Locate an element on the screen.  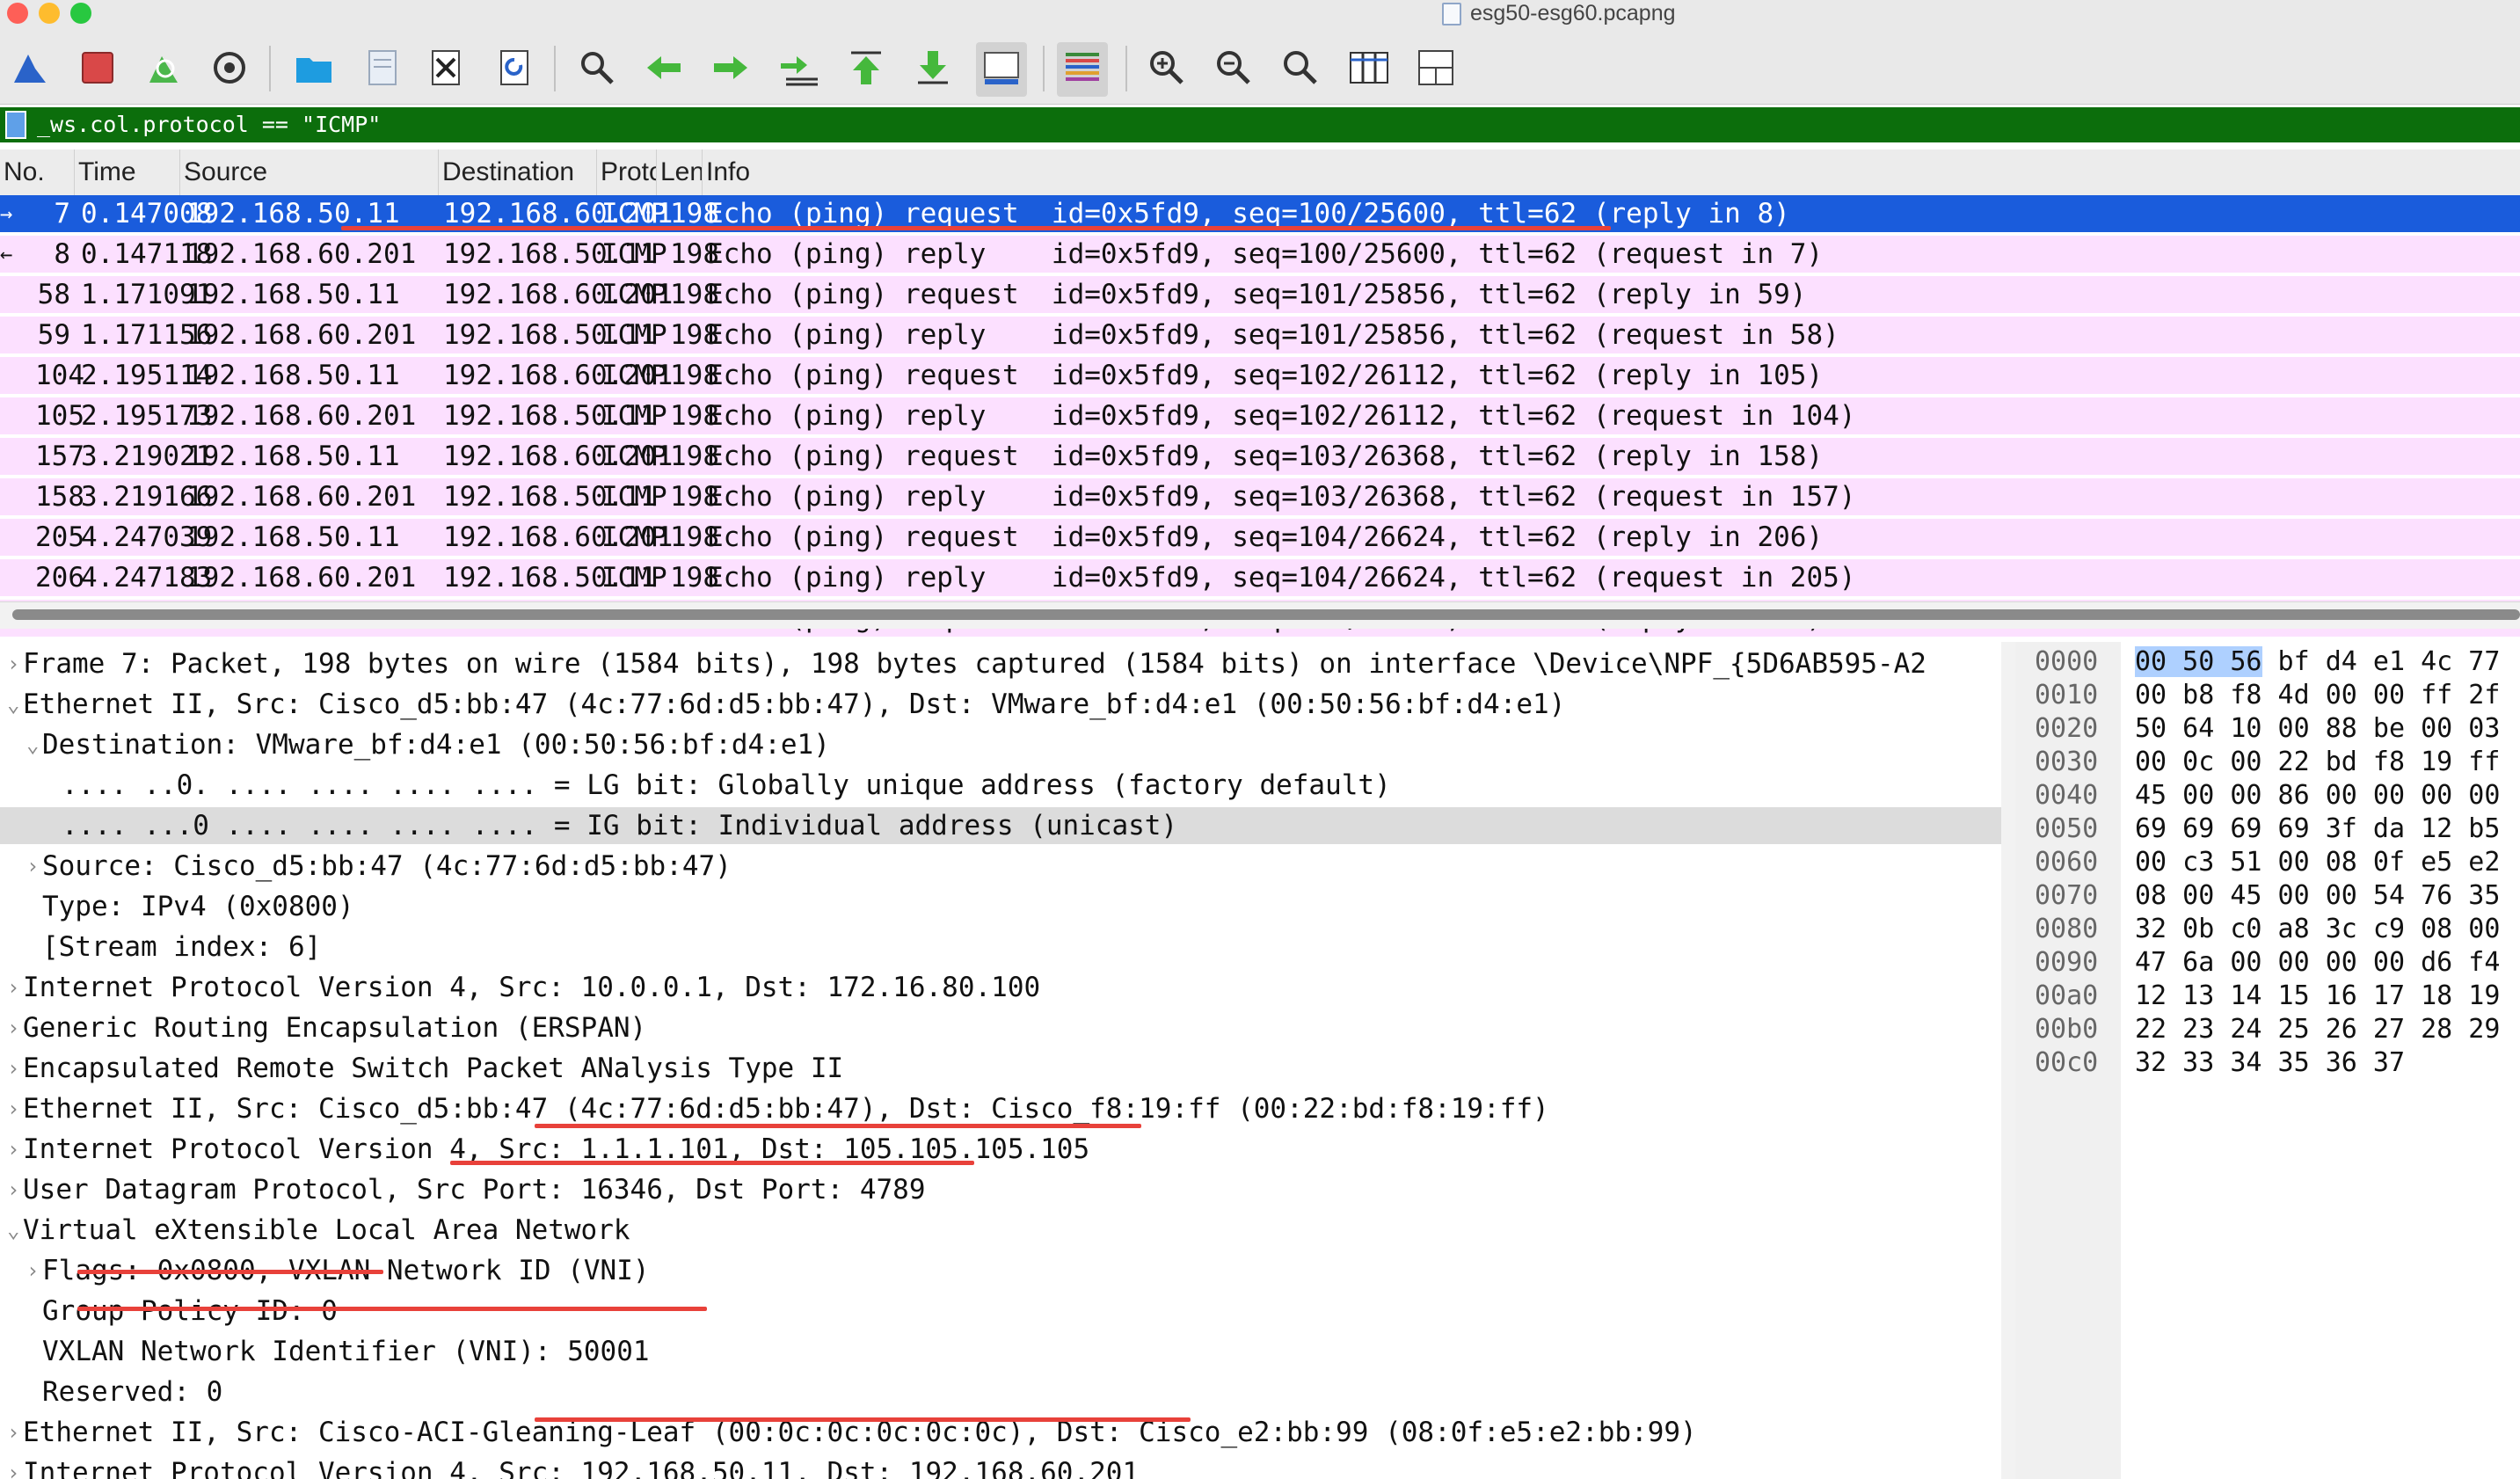
restart-capture-icon is located at coordinates (164, 70).